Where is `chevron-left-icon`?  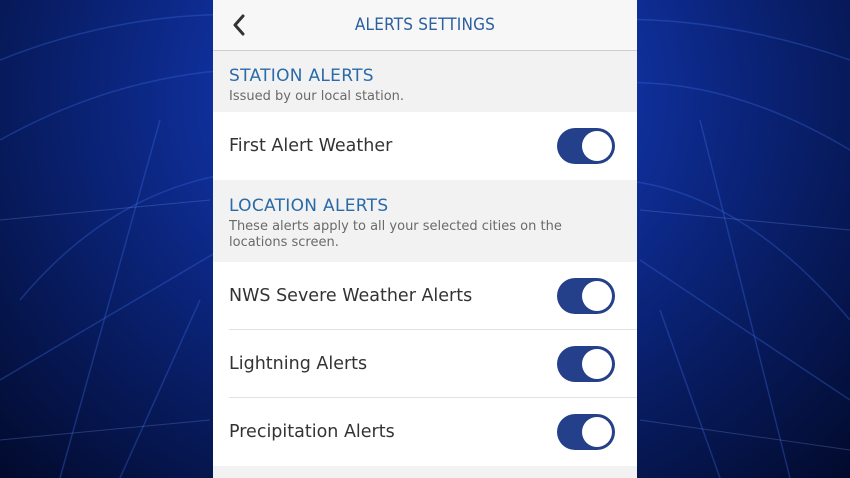 chevron-left-icon is located at coordinates (239, 25).